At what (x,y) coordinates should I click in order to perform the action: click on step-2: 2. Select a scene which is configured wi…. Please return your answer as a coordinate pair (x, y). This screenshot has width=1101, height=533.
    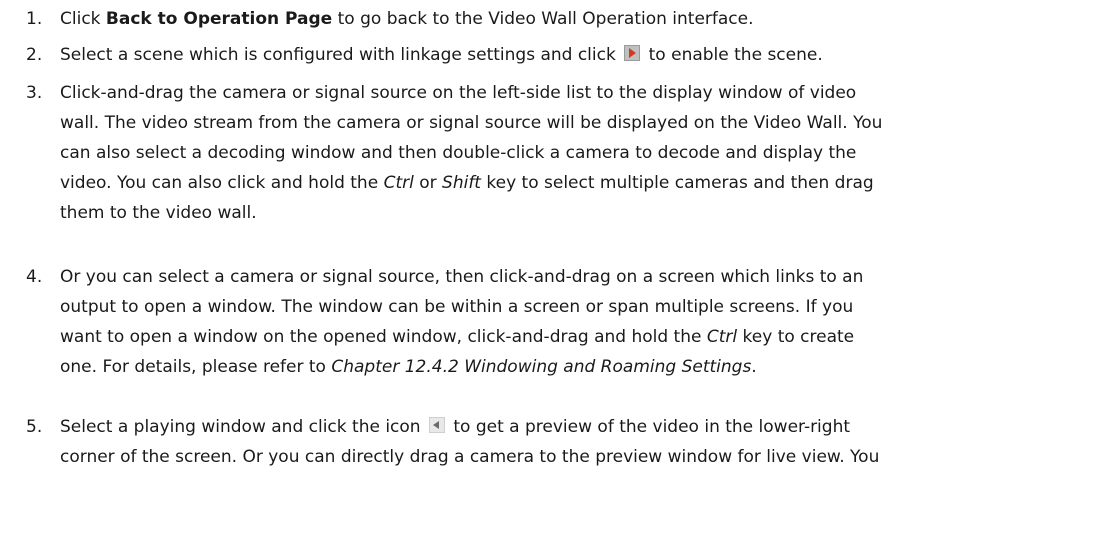
    Looking at the image, I should click on (550, 55).